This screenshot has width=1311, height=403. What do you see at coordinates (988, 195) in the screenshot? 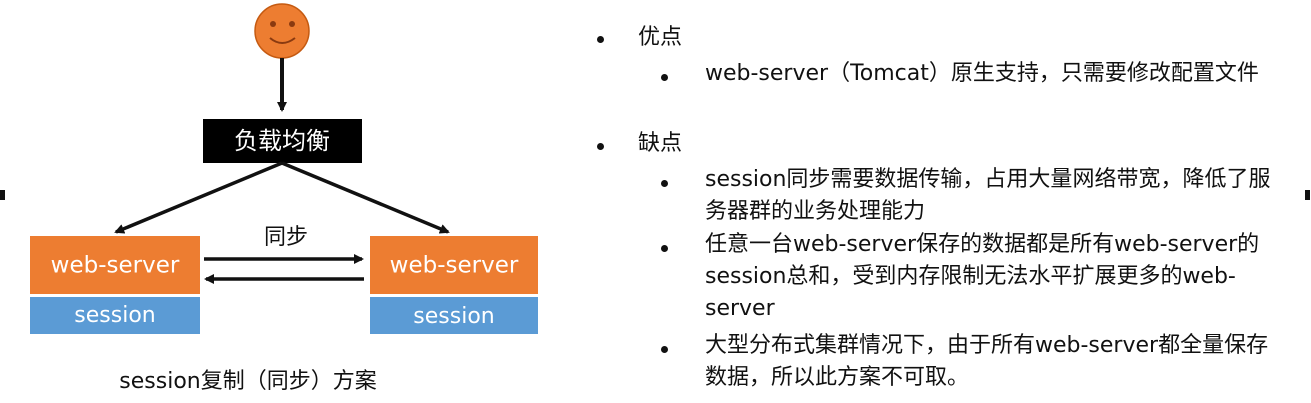
I see `cons-item: session同步需要数据传输，占用大量网络带宽，降低了服务器群的业务处理能力` at bounding box center [988, 195].